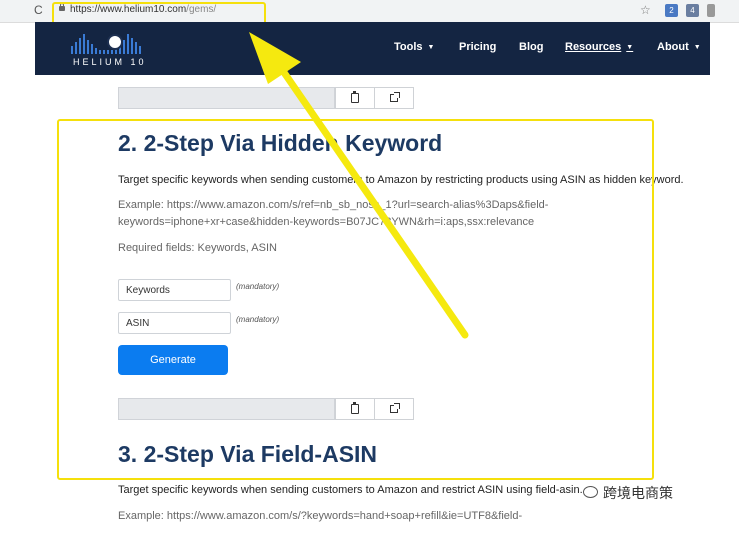  I want to click on copy-button, so click(355, 98).